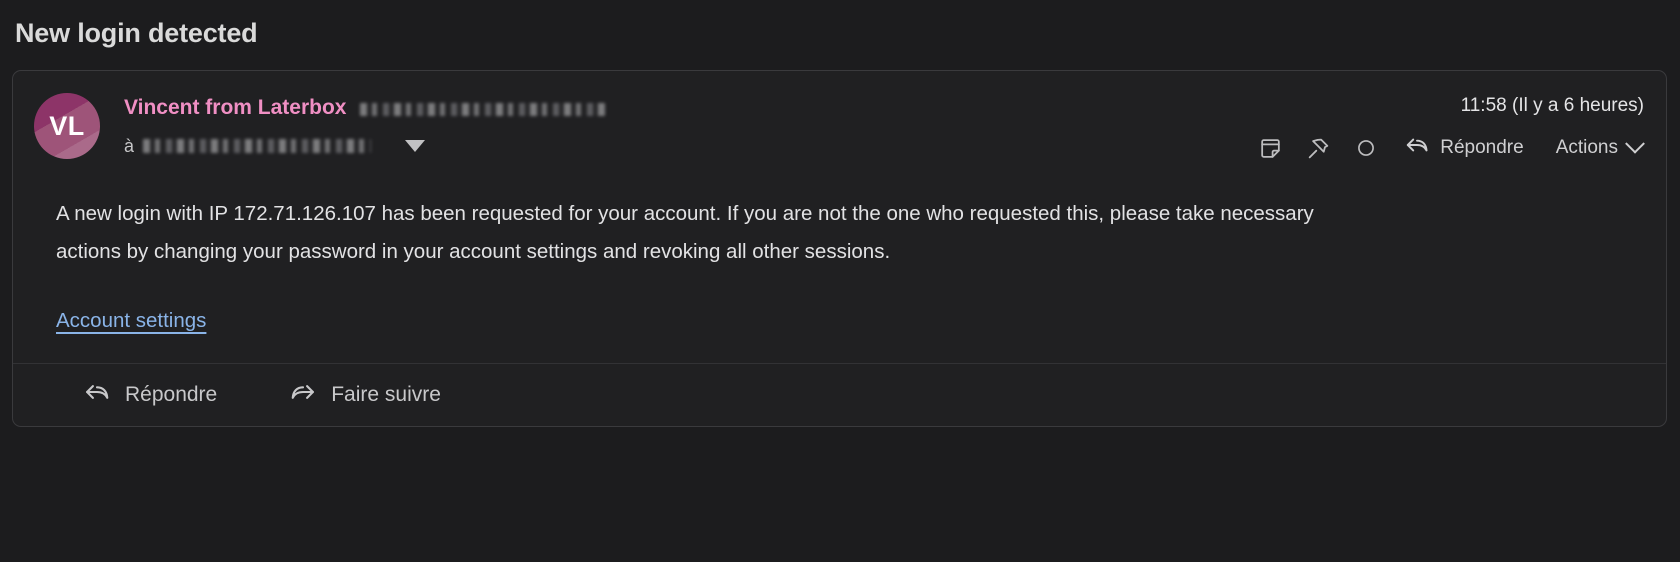 This screenshot has height=562, width=1680. I want to click on avatar-initials: VL, so click(67, 125).